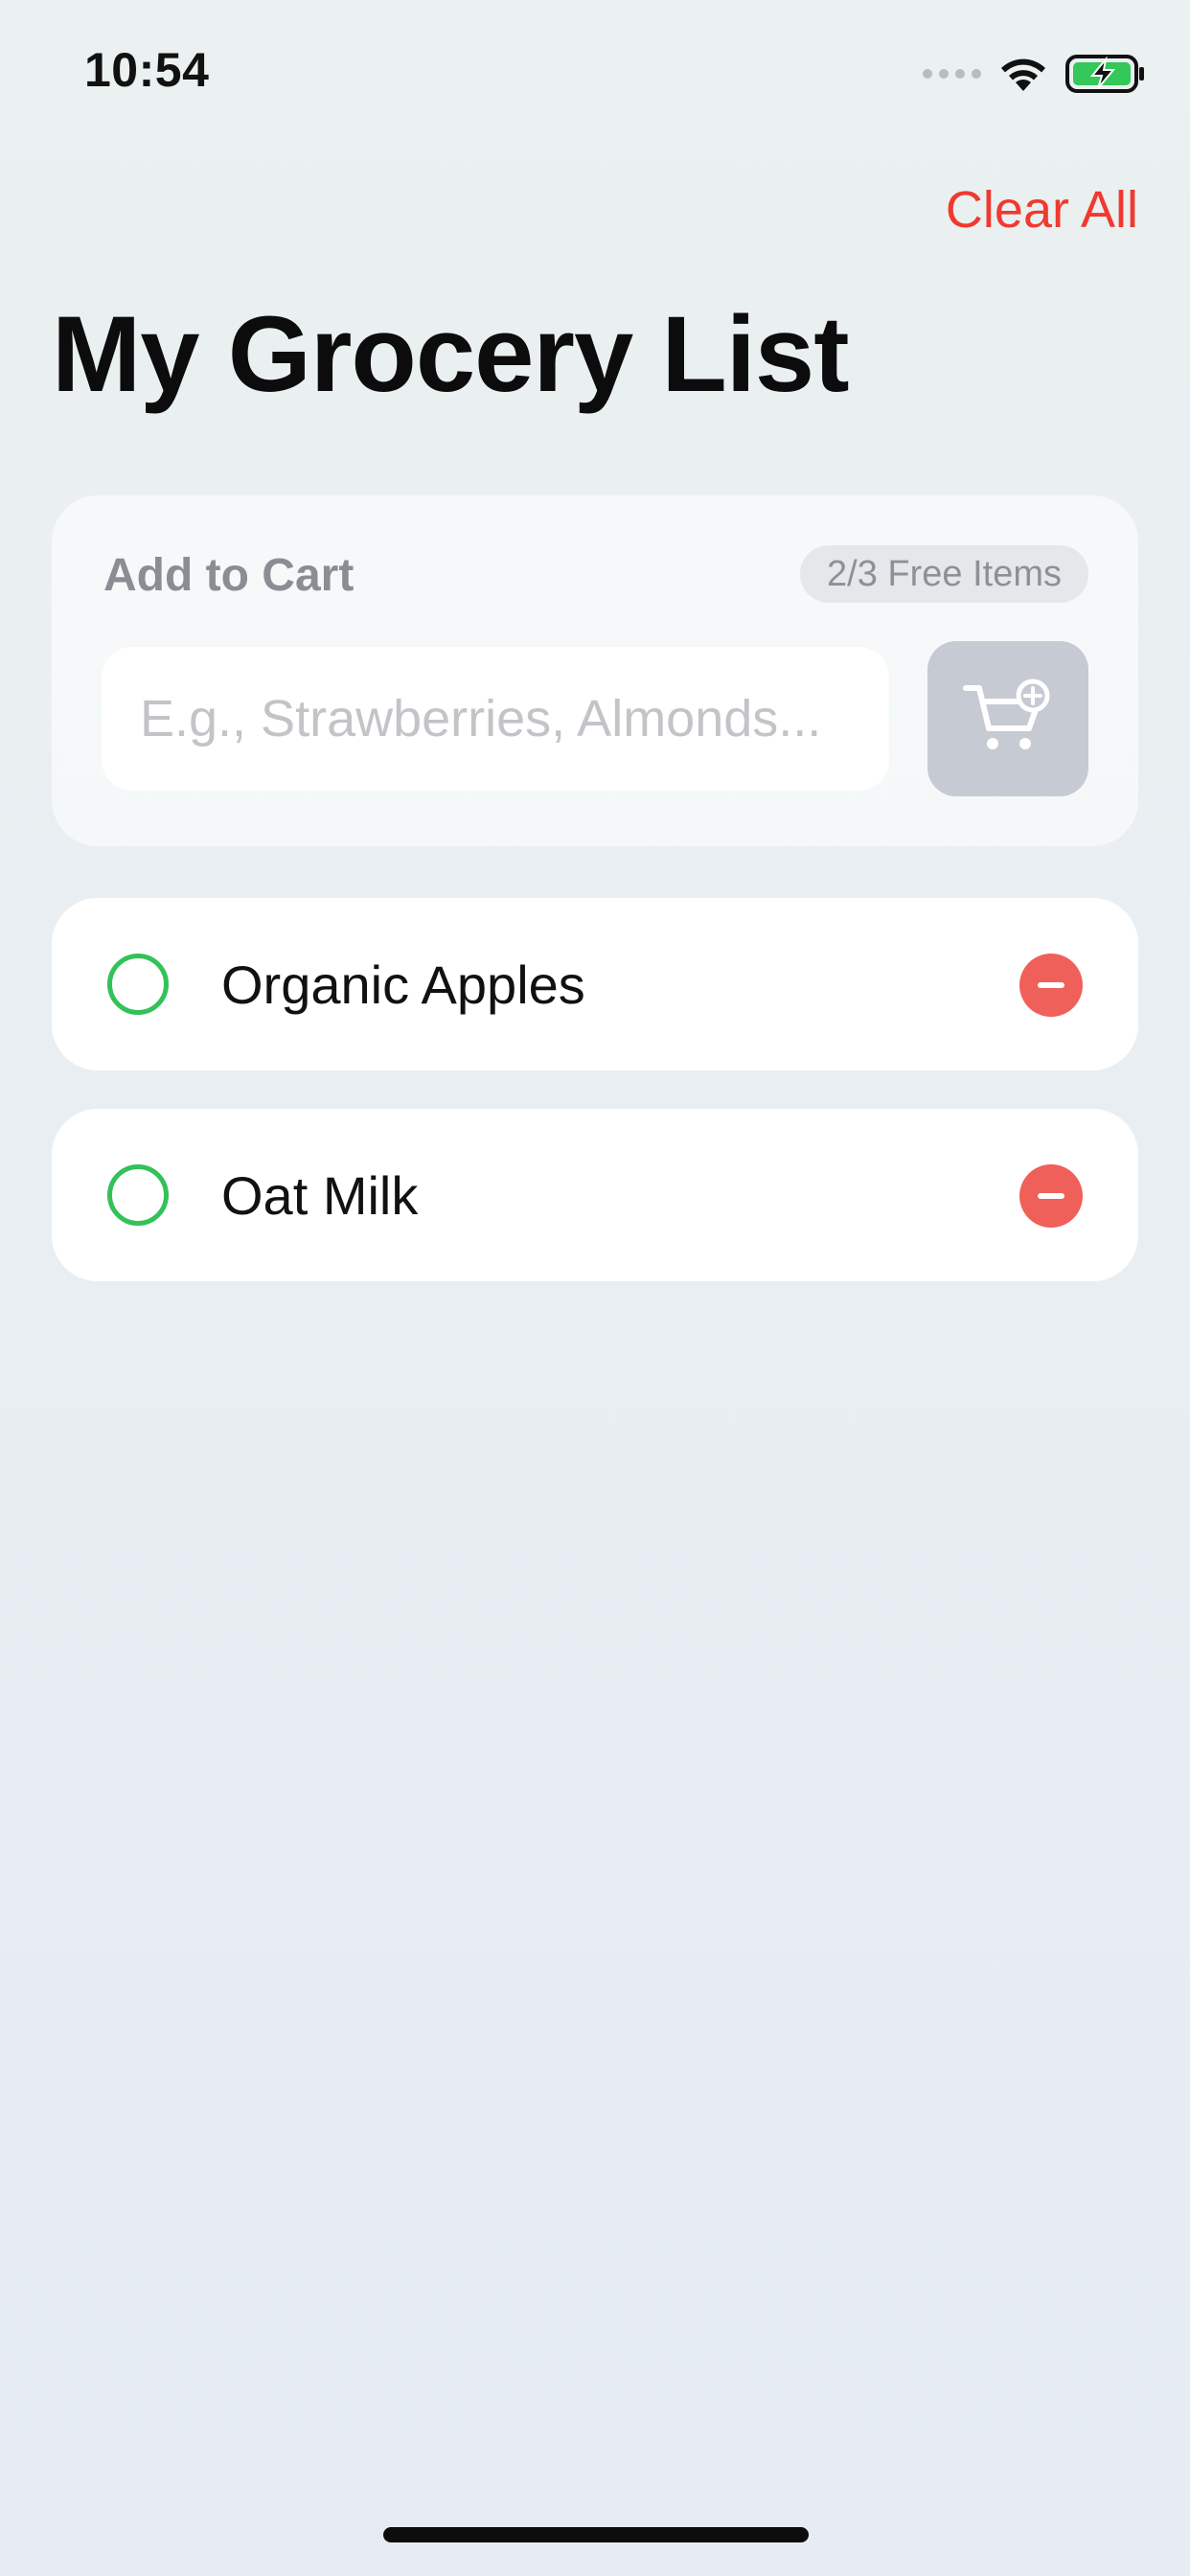  Describe the element at coordinates (147, 70) in the screenshot. I see `status-time: 10:54` at that location.